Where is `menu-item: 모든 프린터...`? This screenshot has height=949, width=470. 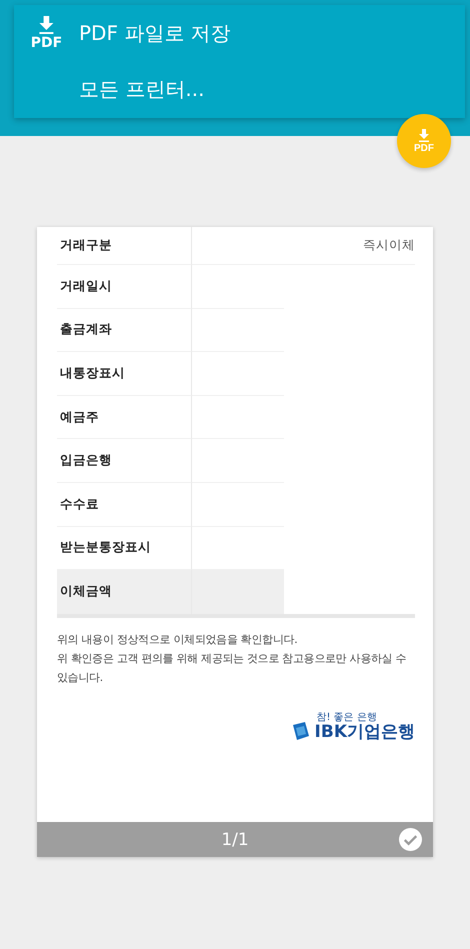 menu-item: 모든 프린터... is located at coordinates (239, 89).